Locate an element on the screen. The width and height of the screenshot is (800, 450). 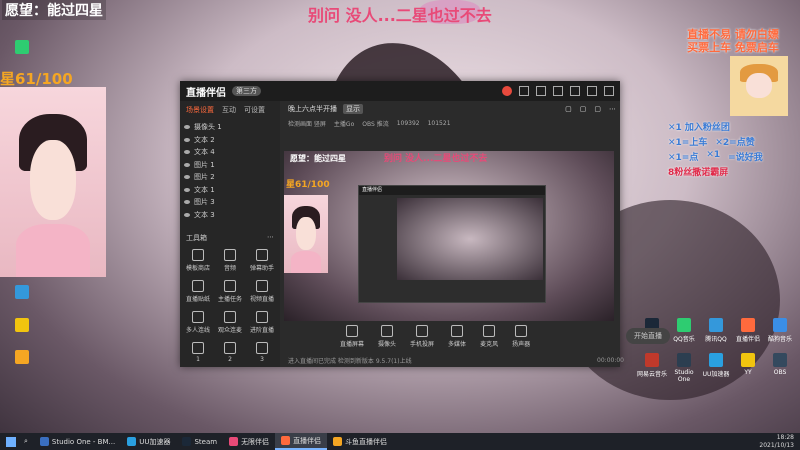
source-item: 文本 2 is located at coordinates (230, 140).